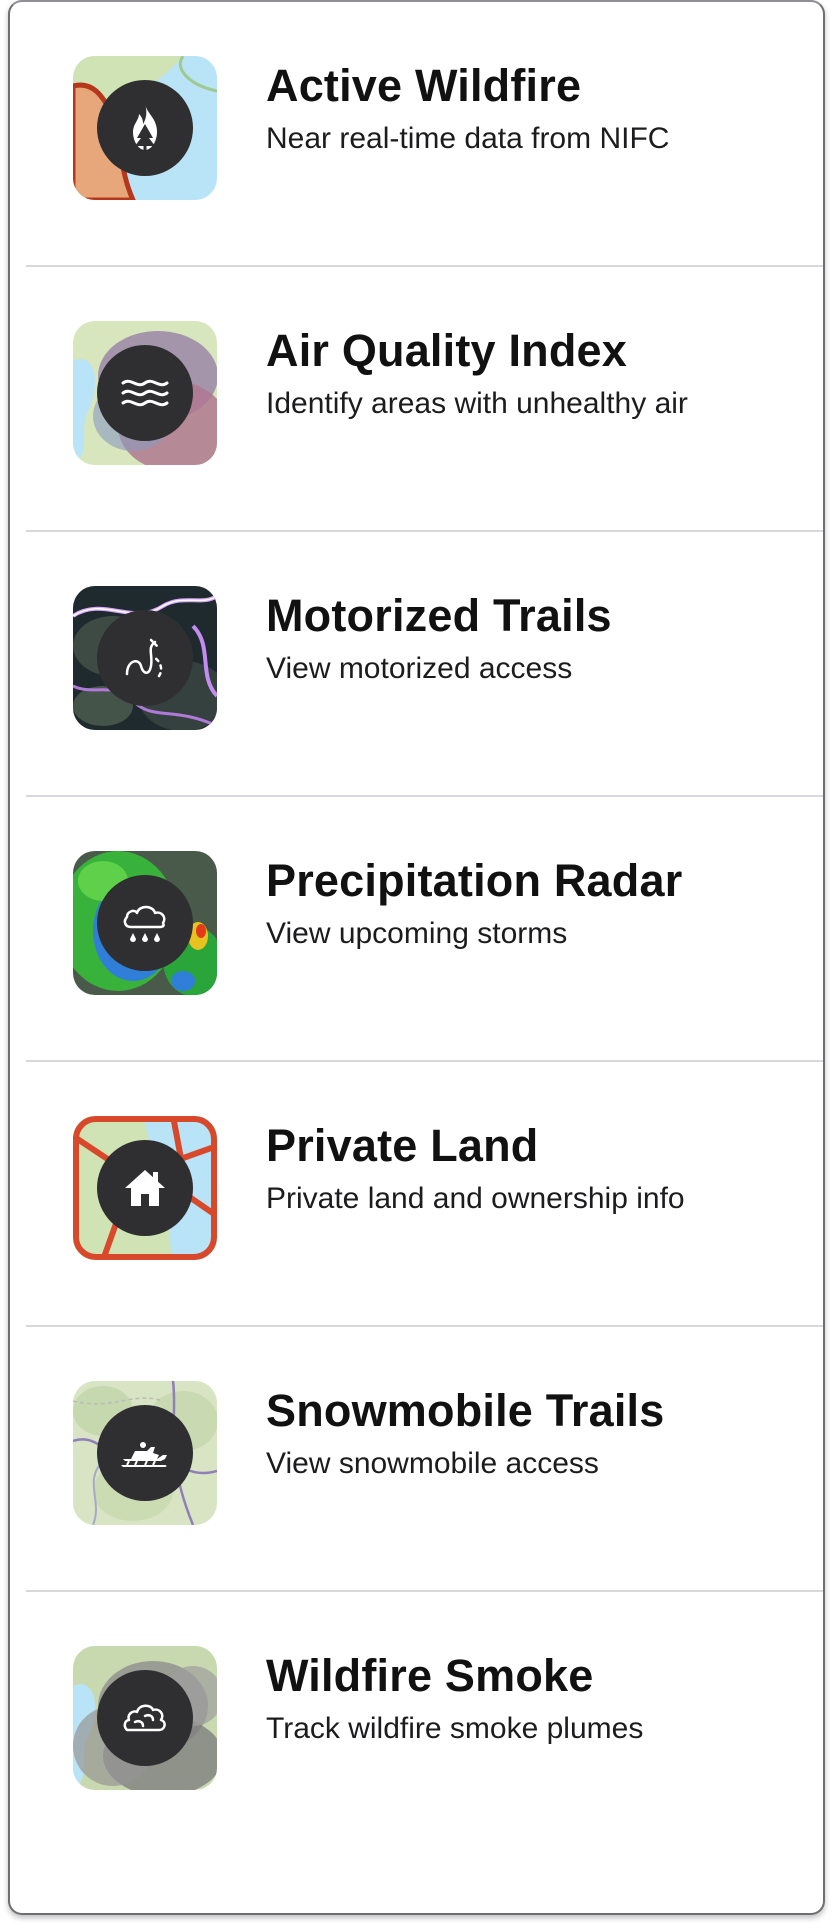  Describe the element at coordinates (402, 1145) in the screenshot. I see `layer-title: Private Land` at that location.